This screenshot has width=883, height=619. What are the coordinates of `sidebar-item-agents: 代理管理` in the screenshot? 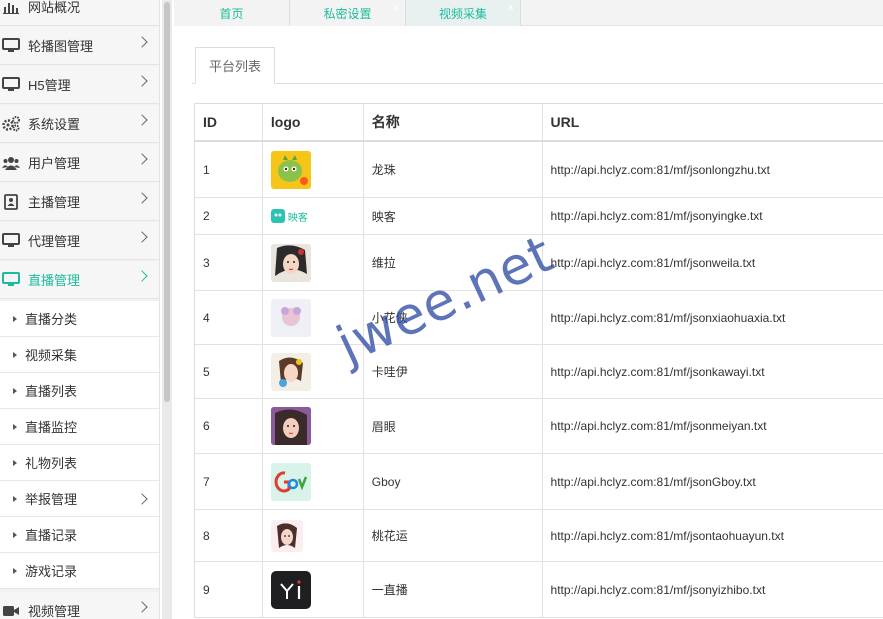 It's located at (79, 241).